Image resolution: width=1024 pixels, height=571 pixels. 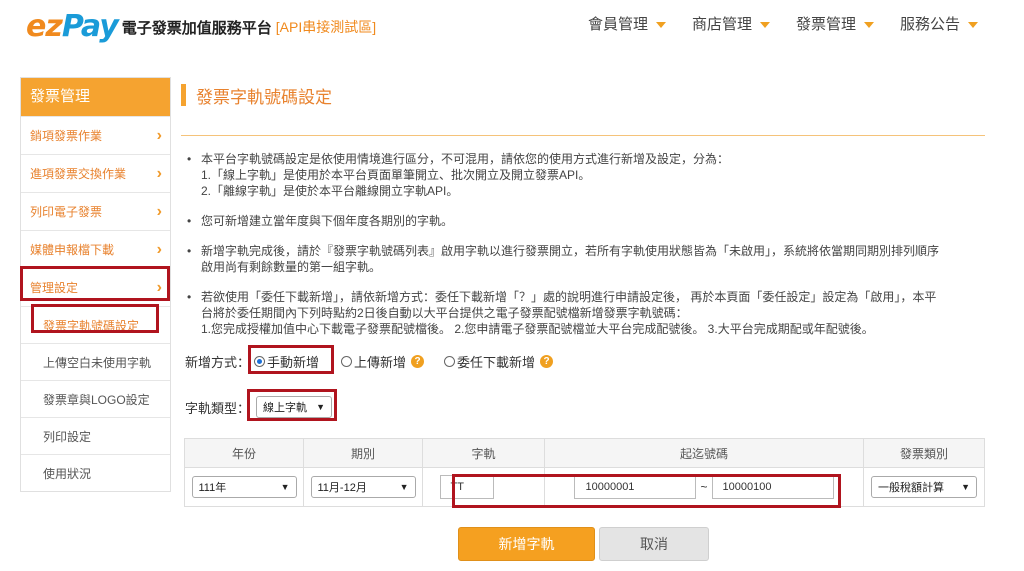 What do you see at coordinates (95, 318) in the screenshot?
I see `highlight-track-setting` at bounding box center [95, 318].